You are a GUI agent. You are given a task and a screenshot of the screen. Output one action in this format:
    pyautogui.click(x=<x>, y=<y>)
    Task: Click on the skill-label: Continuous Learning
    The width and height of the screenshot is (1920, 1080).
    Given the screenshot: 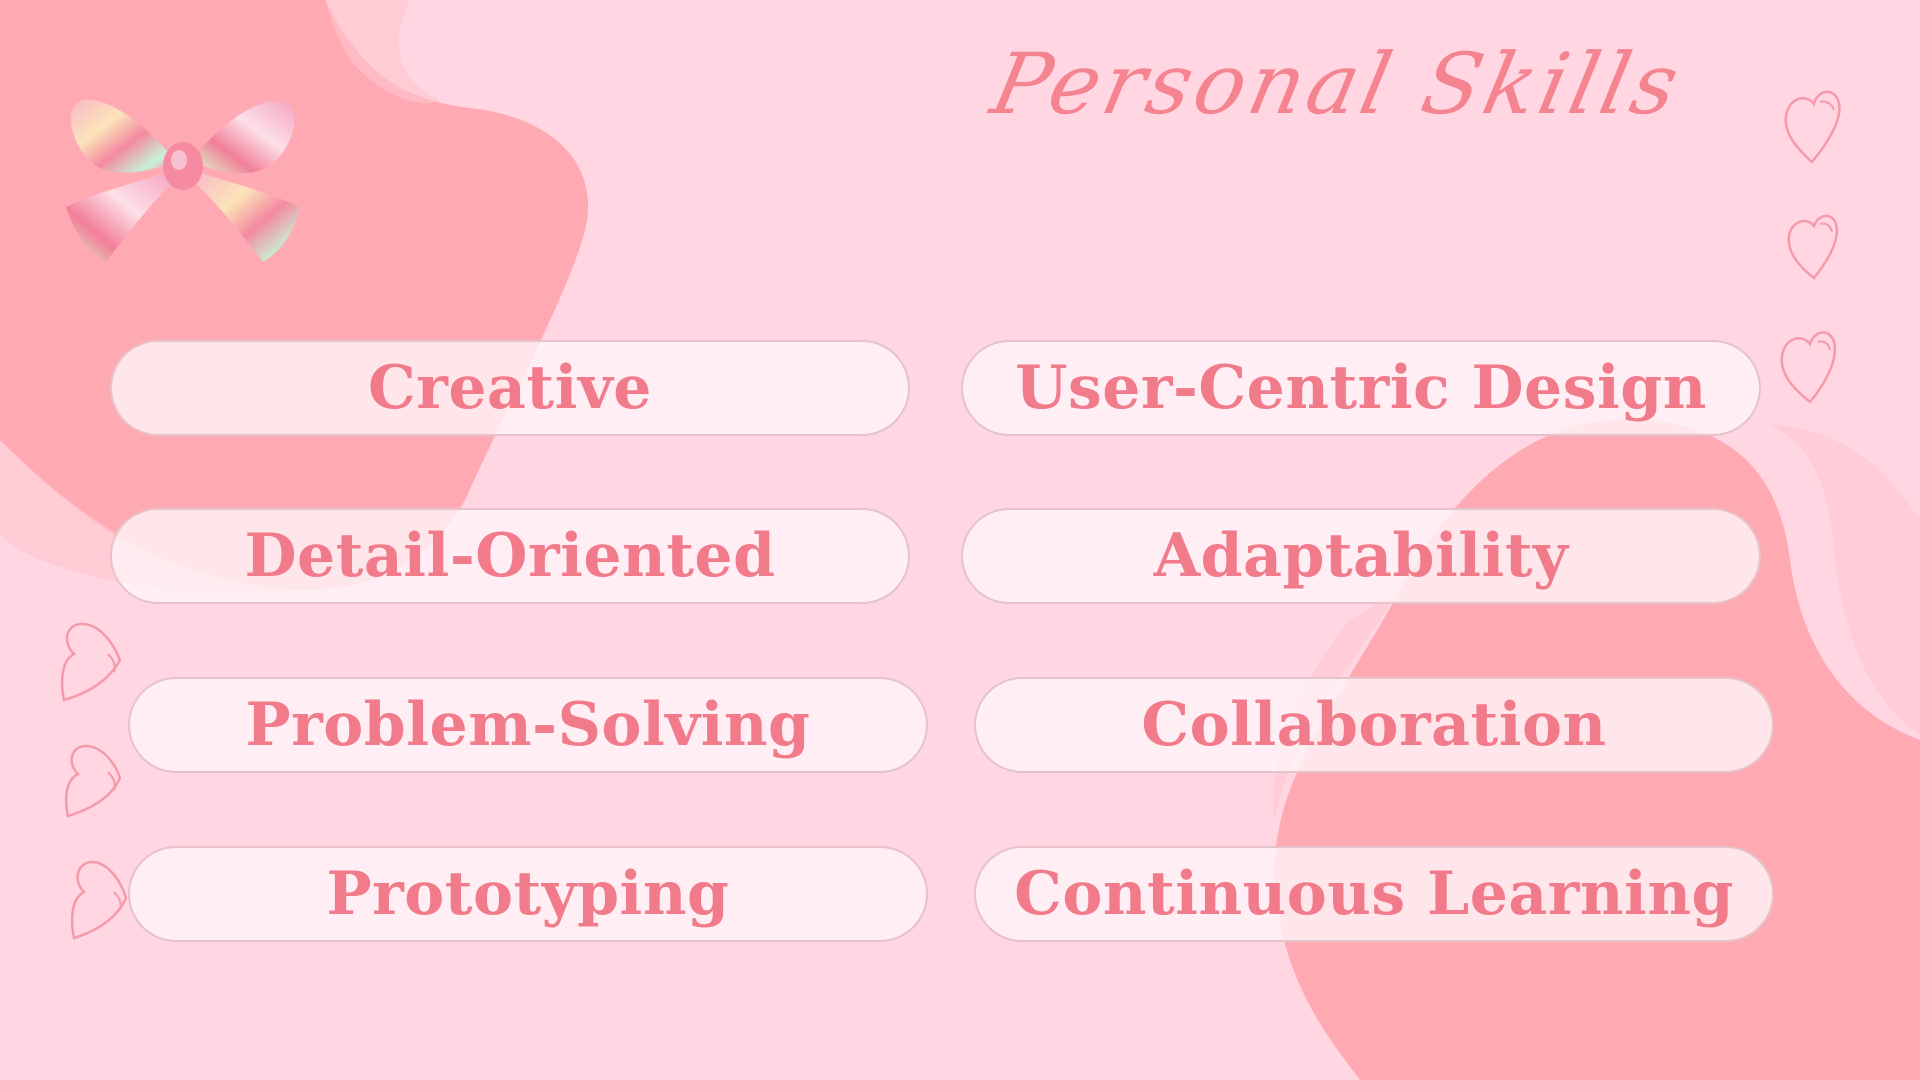 What is the action you would take?
    pyautogui.click(x=1374, y=894)
    